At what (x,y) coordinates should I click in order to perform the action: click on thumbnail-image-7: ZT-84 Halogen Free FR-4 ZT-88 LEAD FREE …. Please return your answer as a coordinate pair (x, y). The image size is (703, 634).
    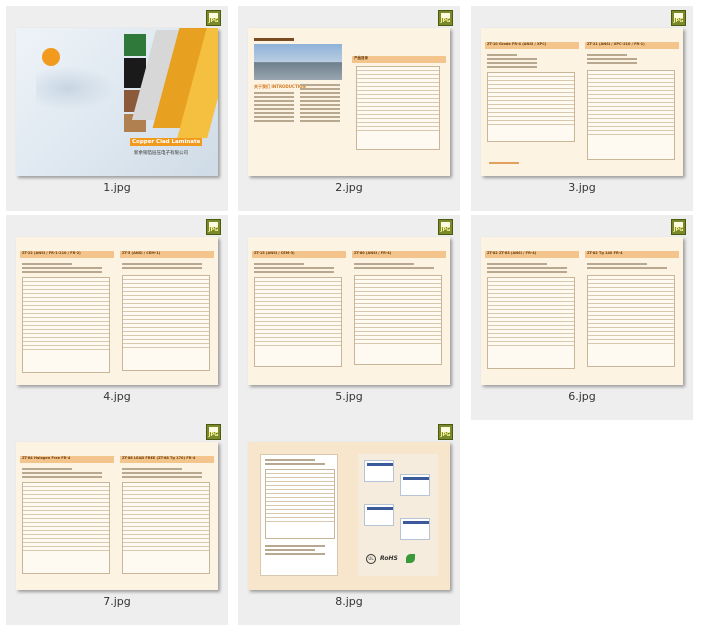
    Looking at the image, I should click on (117, 516).